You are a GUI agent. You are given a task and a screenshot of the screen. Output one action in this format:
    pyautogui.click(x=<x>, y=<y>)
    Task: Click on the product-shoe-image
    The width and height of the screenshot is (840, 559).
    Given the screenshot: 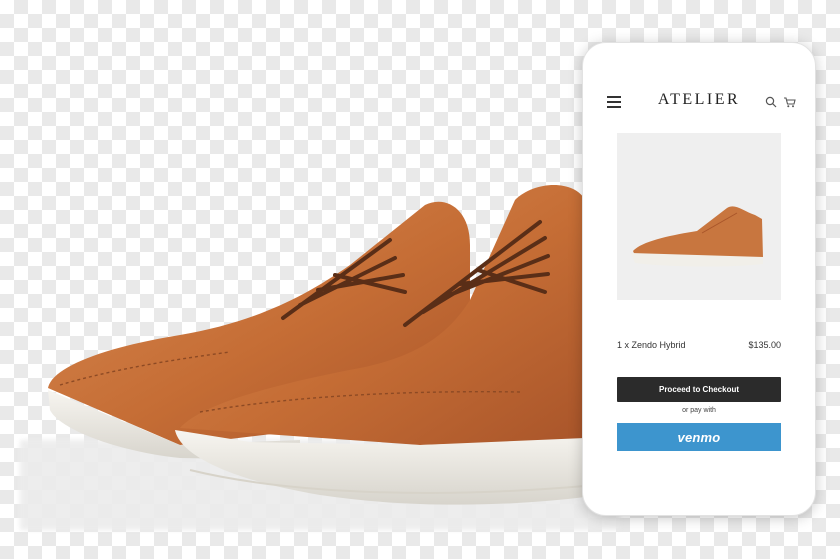 What is the action you would take?
    pyautogui.click(x=697, y=236)
    